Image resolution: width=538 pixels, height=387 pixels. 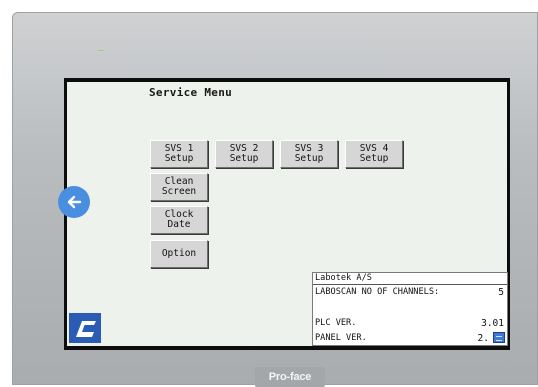 What do you see at coordinates (309, 154) in the screenshot?
I see `svs3-setup-button: SVS 3 Setup` at bounding box center [309, 154].